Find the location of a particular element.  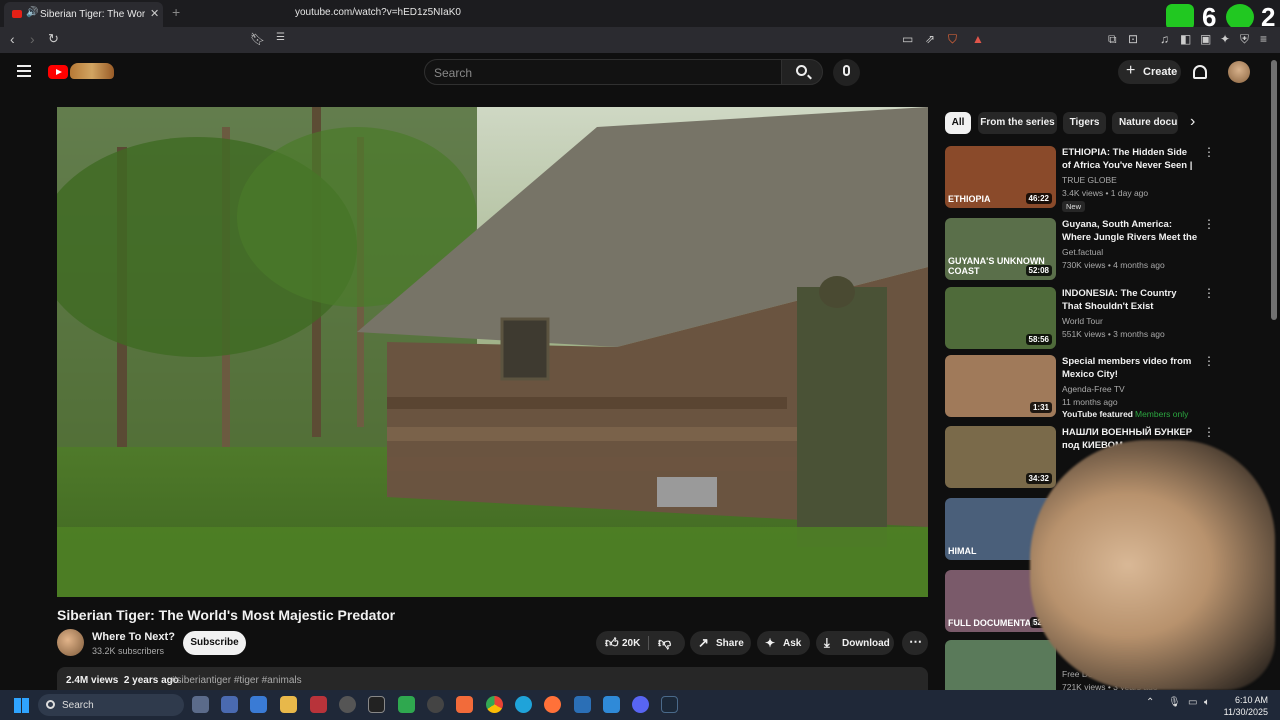

cast-icon: ▭ is located at coordinates (907, 39).